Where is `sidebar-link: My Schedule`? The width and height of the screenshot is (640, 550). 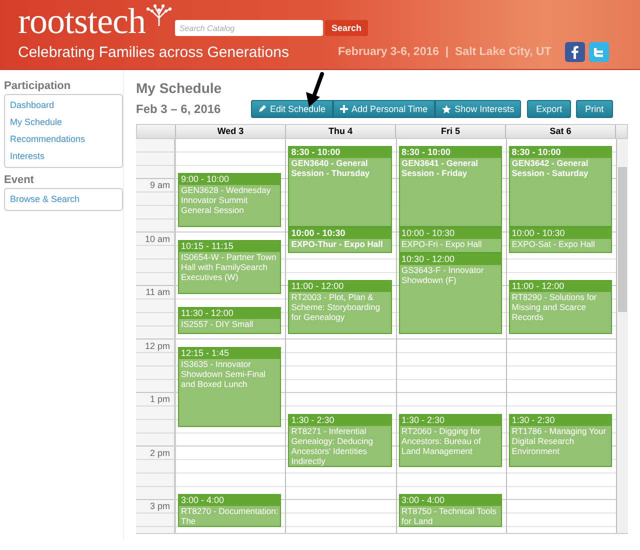
sidebar-link: My Schedule is located at coordinates (63, 122).